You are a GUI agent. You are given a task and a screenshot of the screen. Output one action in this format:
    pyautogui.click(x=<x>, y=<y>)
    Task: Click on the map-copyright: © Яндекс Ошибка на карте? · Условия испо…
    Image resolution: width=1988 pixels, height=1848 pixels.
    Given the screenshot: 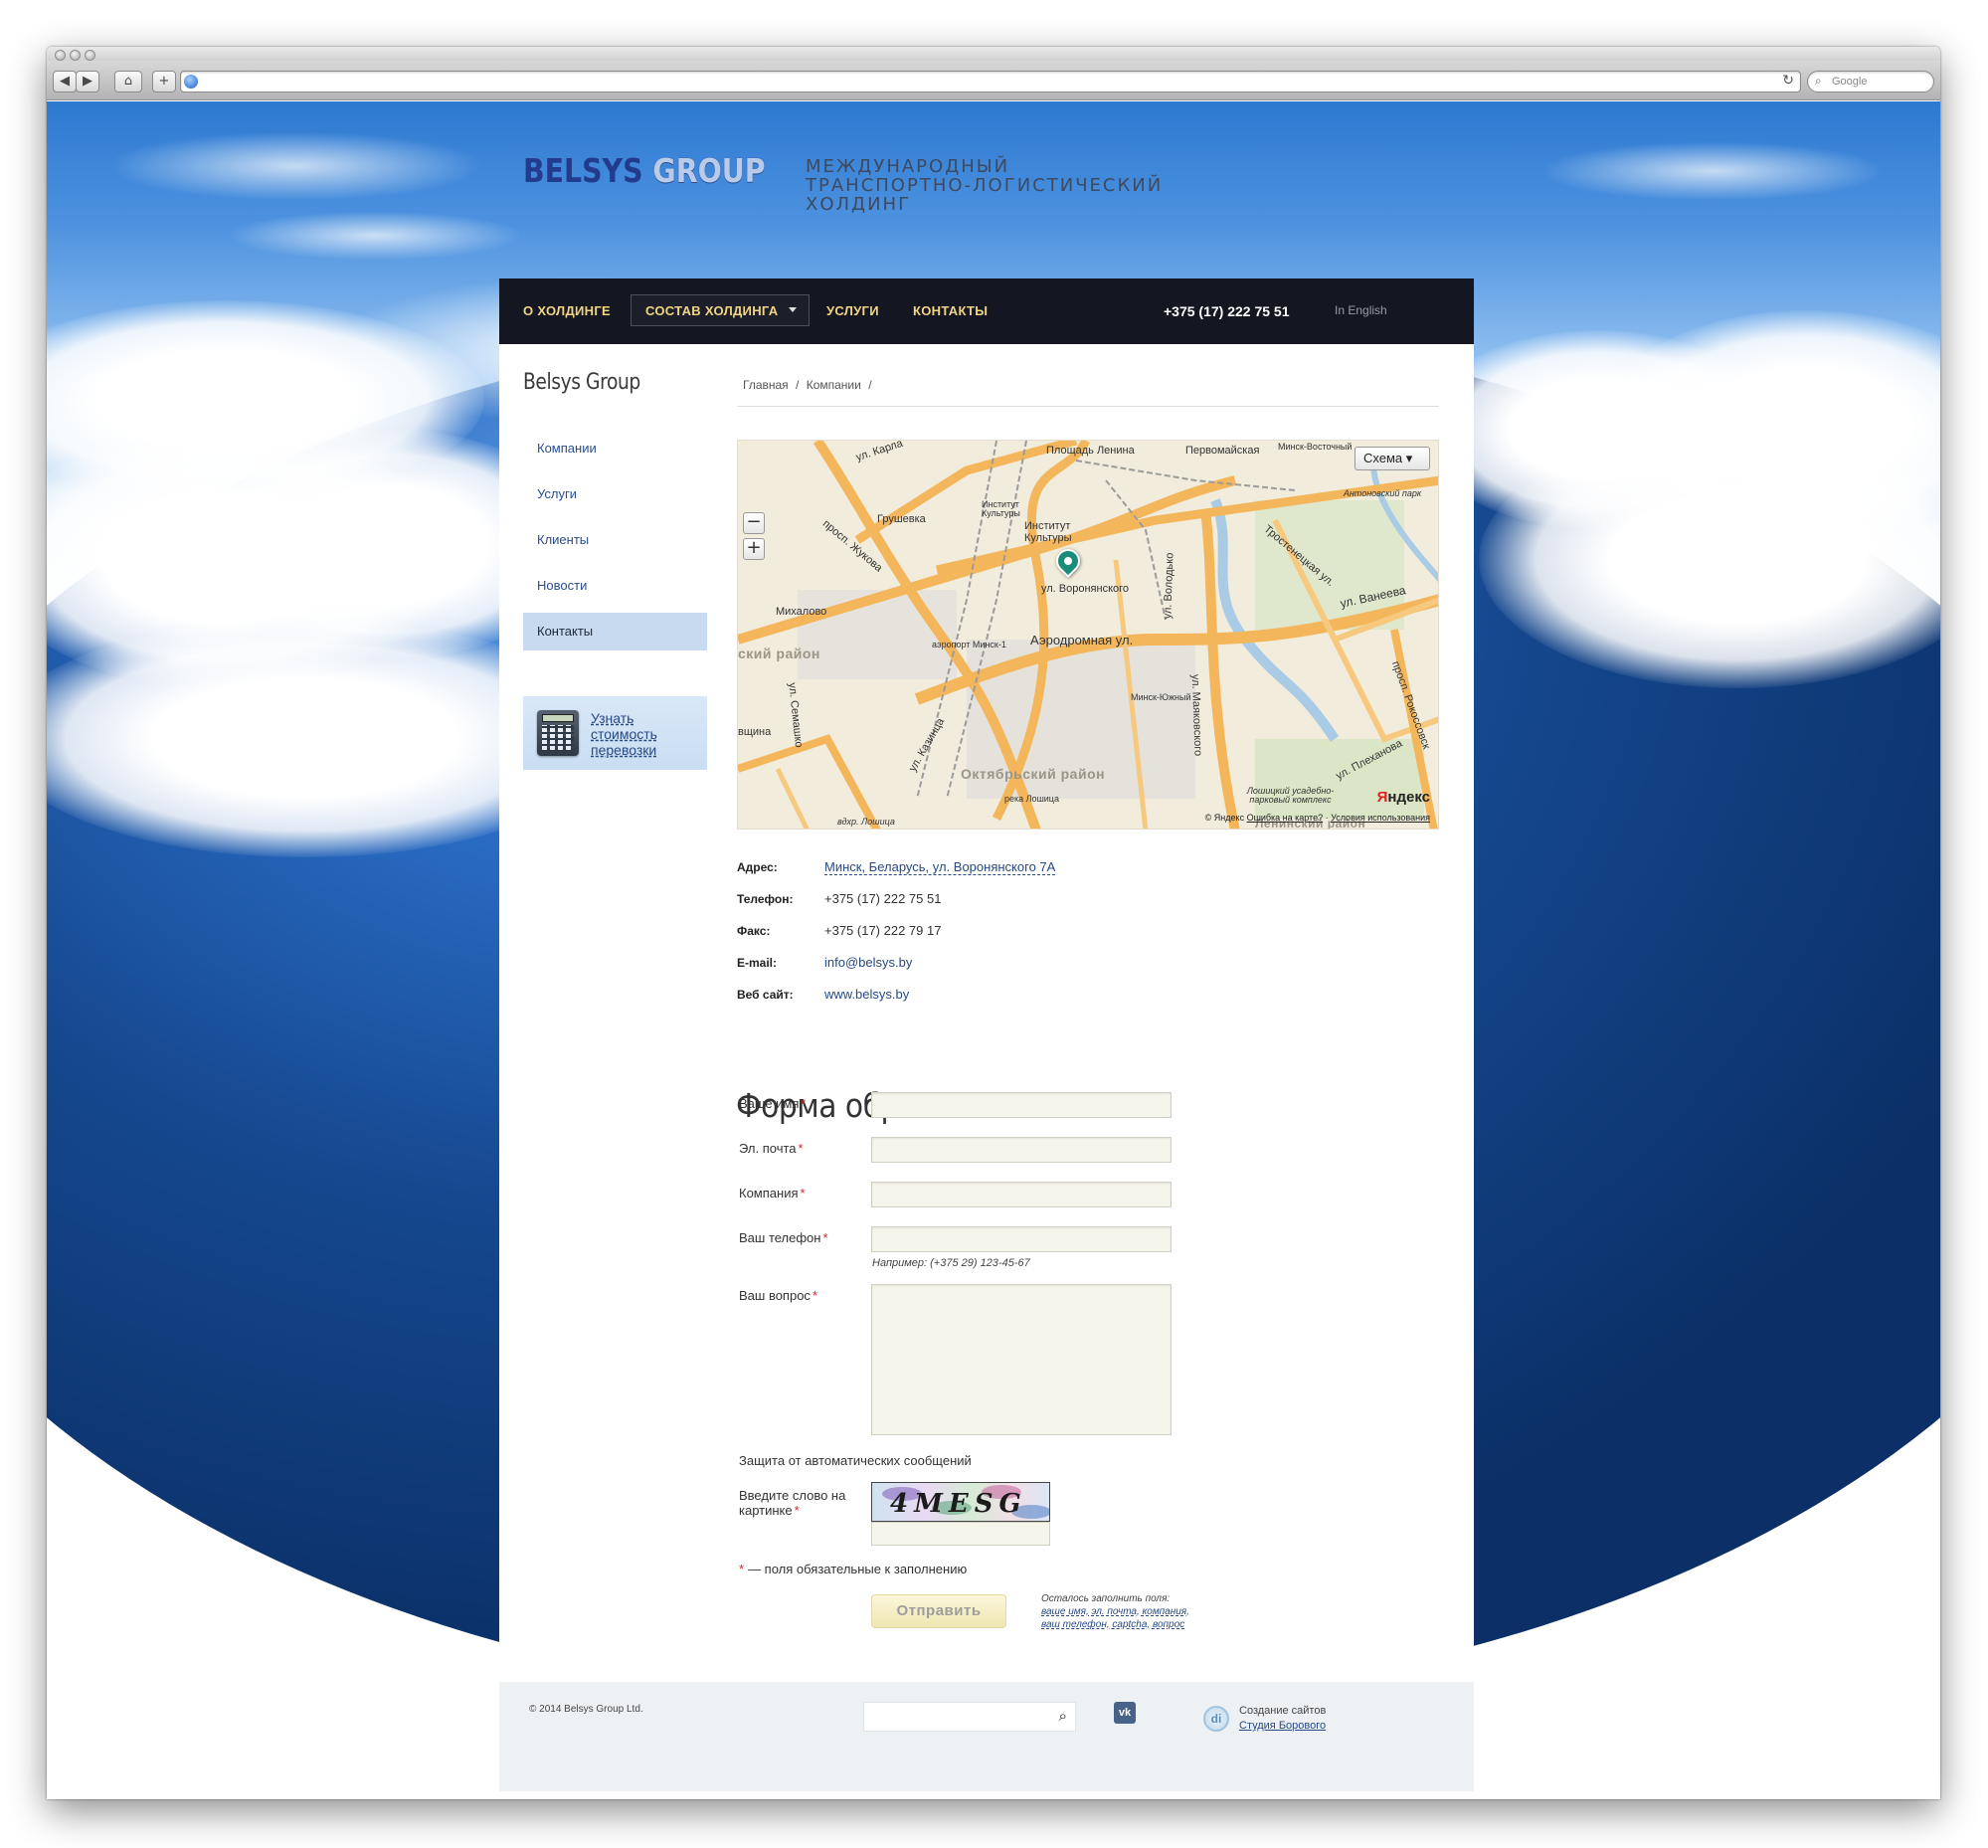 What is the action you would take?
    pyautogui.click(x=1317, y=818)
    